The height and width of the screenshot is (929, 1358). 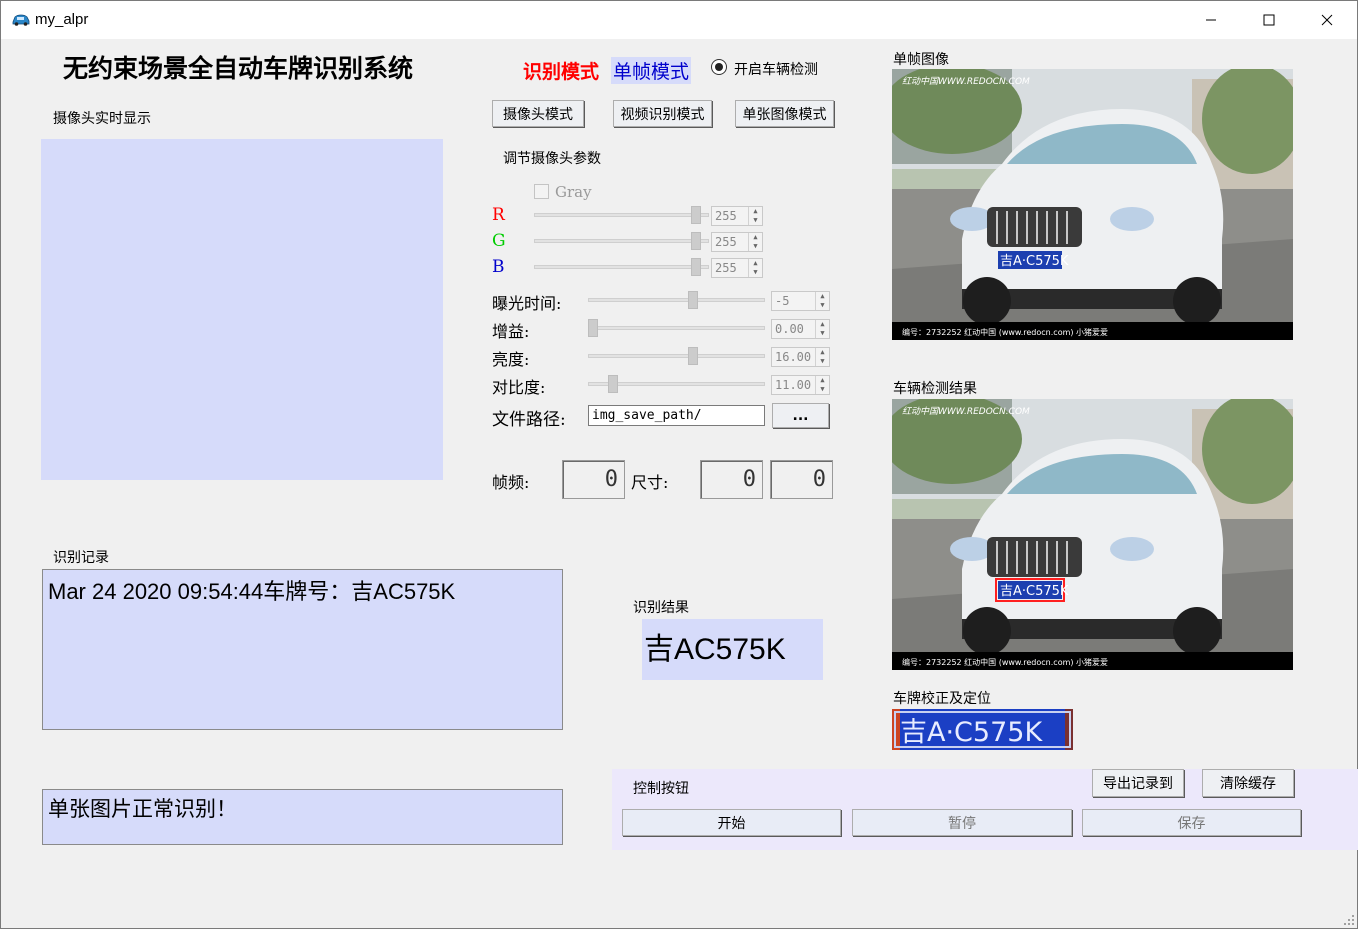 What do you see at coordinates (81, 558) in the screenshot?
I see `records-section-label: 识别记录` at bounding box center [81, 558].